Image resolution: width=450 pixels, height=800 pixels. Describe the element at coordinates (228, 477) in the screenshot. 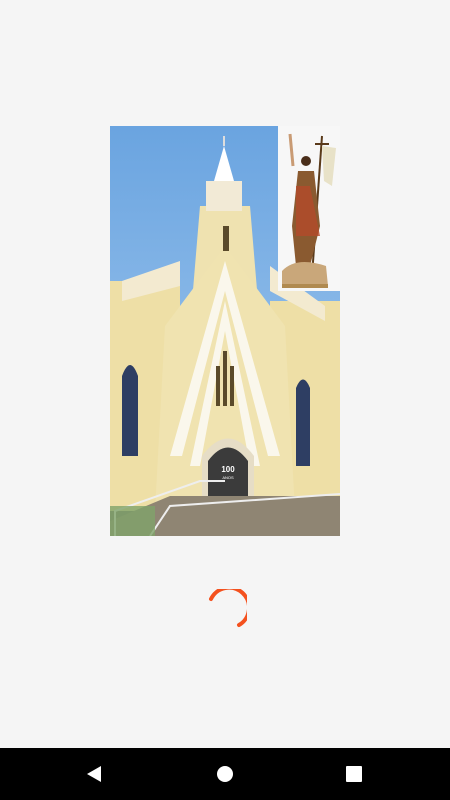

I see `anniversary-banner-label: ANOS` at that location.